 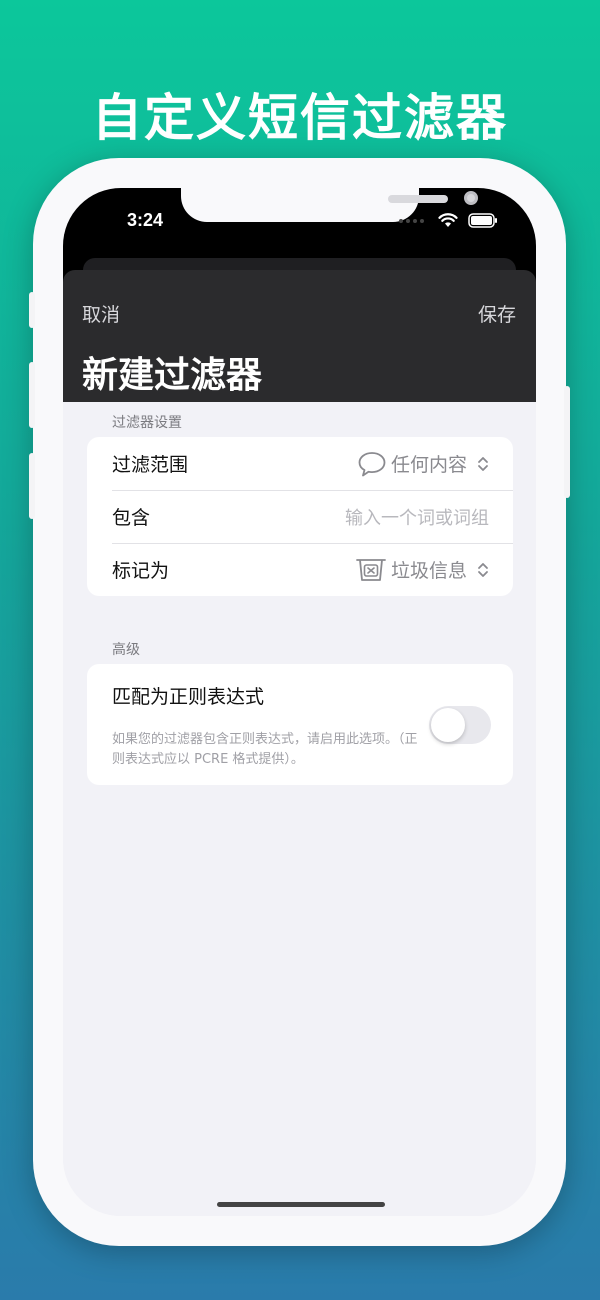 What do you see at coordinates (300, 118) in the screenshot?
I see `promo-headline: 自定义短信过滤器` at bounding box center [300, 118].